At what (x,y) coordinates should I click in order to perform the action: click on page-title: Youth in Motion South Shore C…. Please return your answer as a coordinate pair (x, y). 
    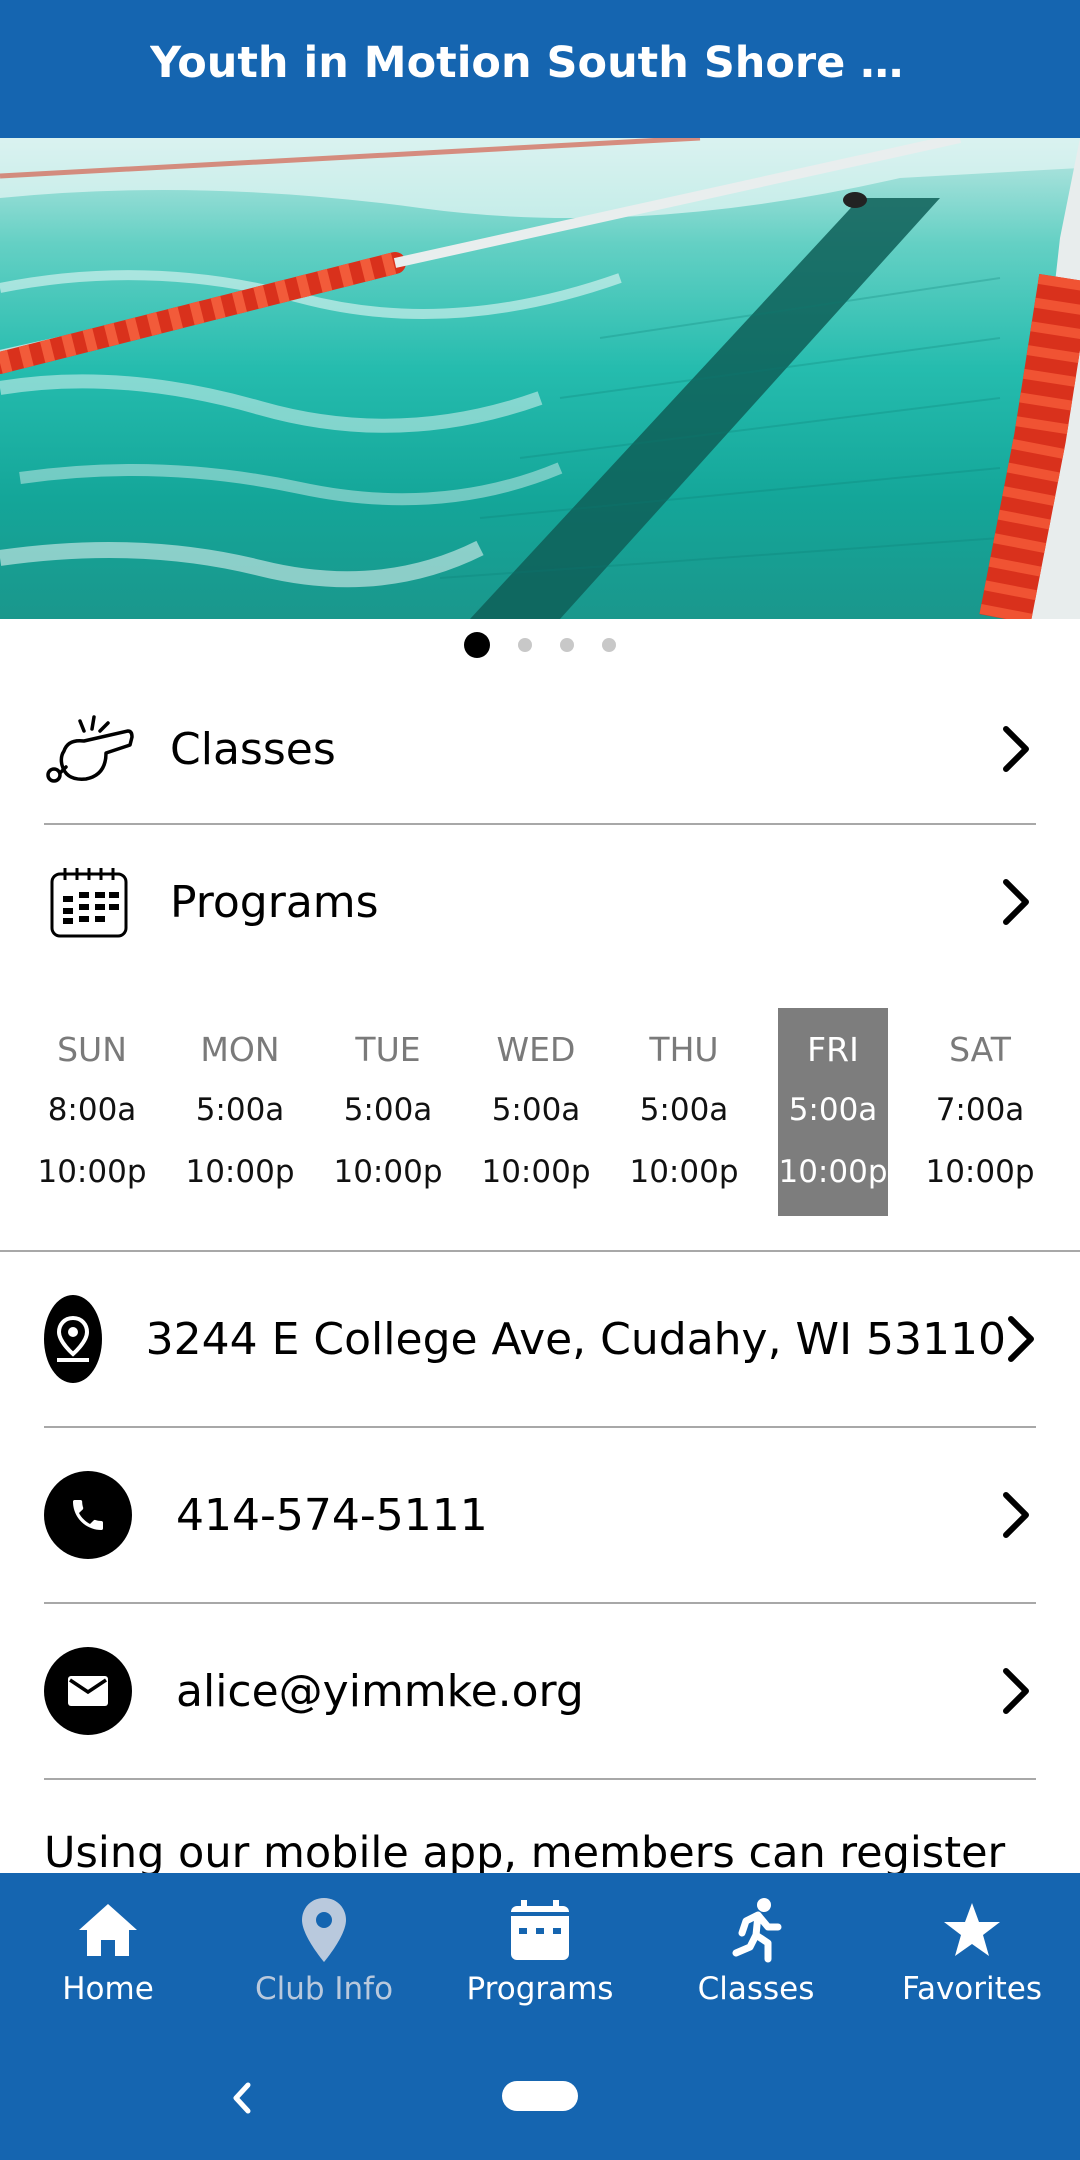
    Looking at the image, I should click on (540, 63).